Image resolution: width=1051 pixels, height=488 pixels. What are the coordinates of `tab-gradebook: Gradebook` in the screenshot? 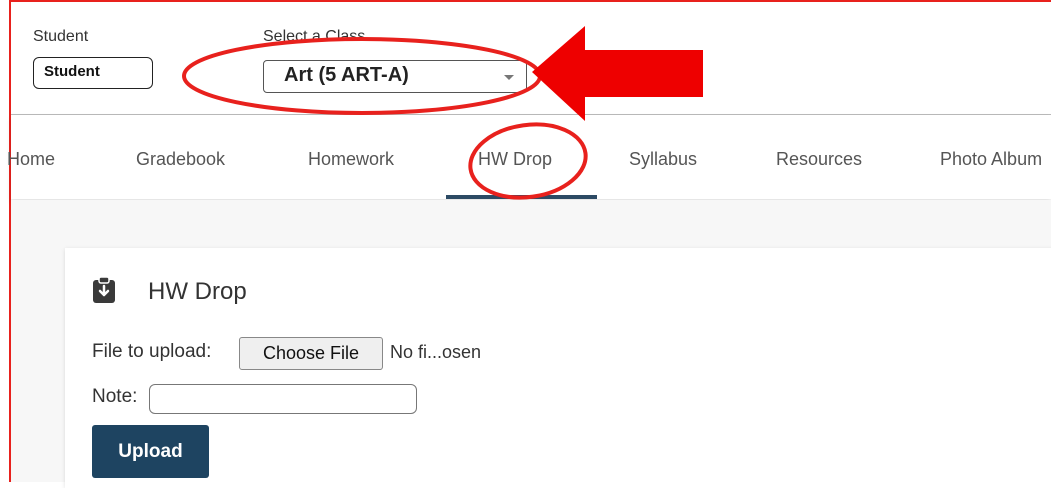 It's located at (180, 159).